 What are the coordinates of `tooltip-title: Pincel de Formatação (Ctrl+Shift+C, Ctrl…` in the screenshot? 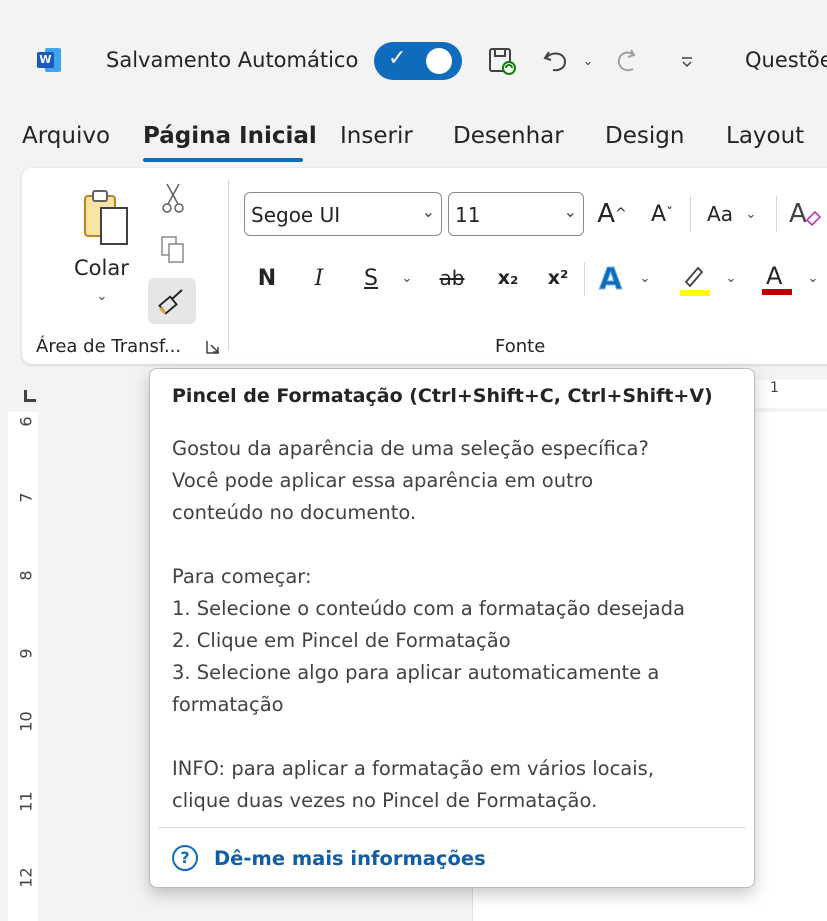 It's located at (442, 396).